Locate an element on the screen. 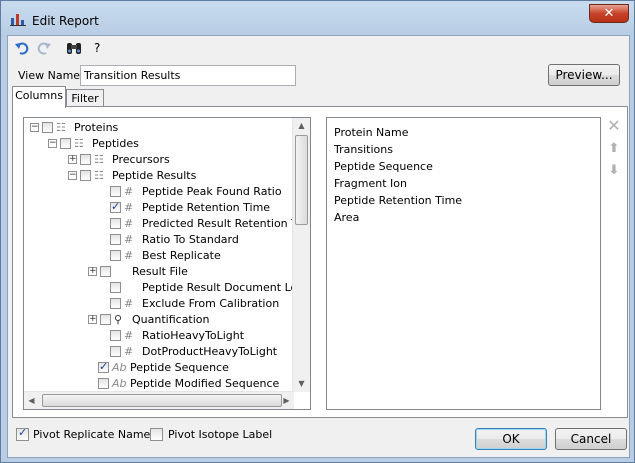 The image size is (635, 463). pivot-replicate-checkbox: ✓ is located at coordinates (22, 433).